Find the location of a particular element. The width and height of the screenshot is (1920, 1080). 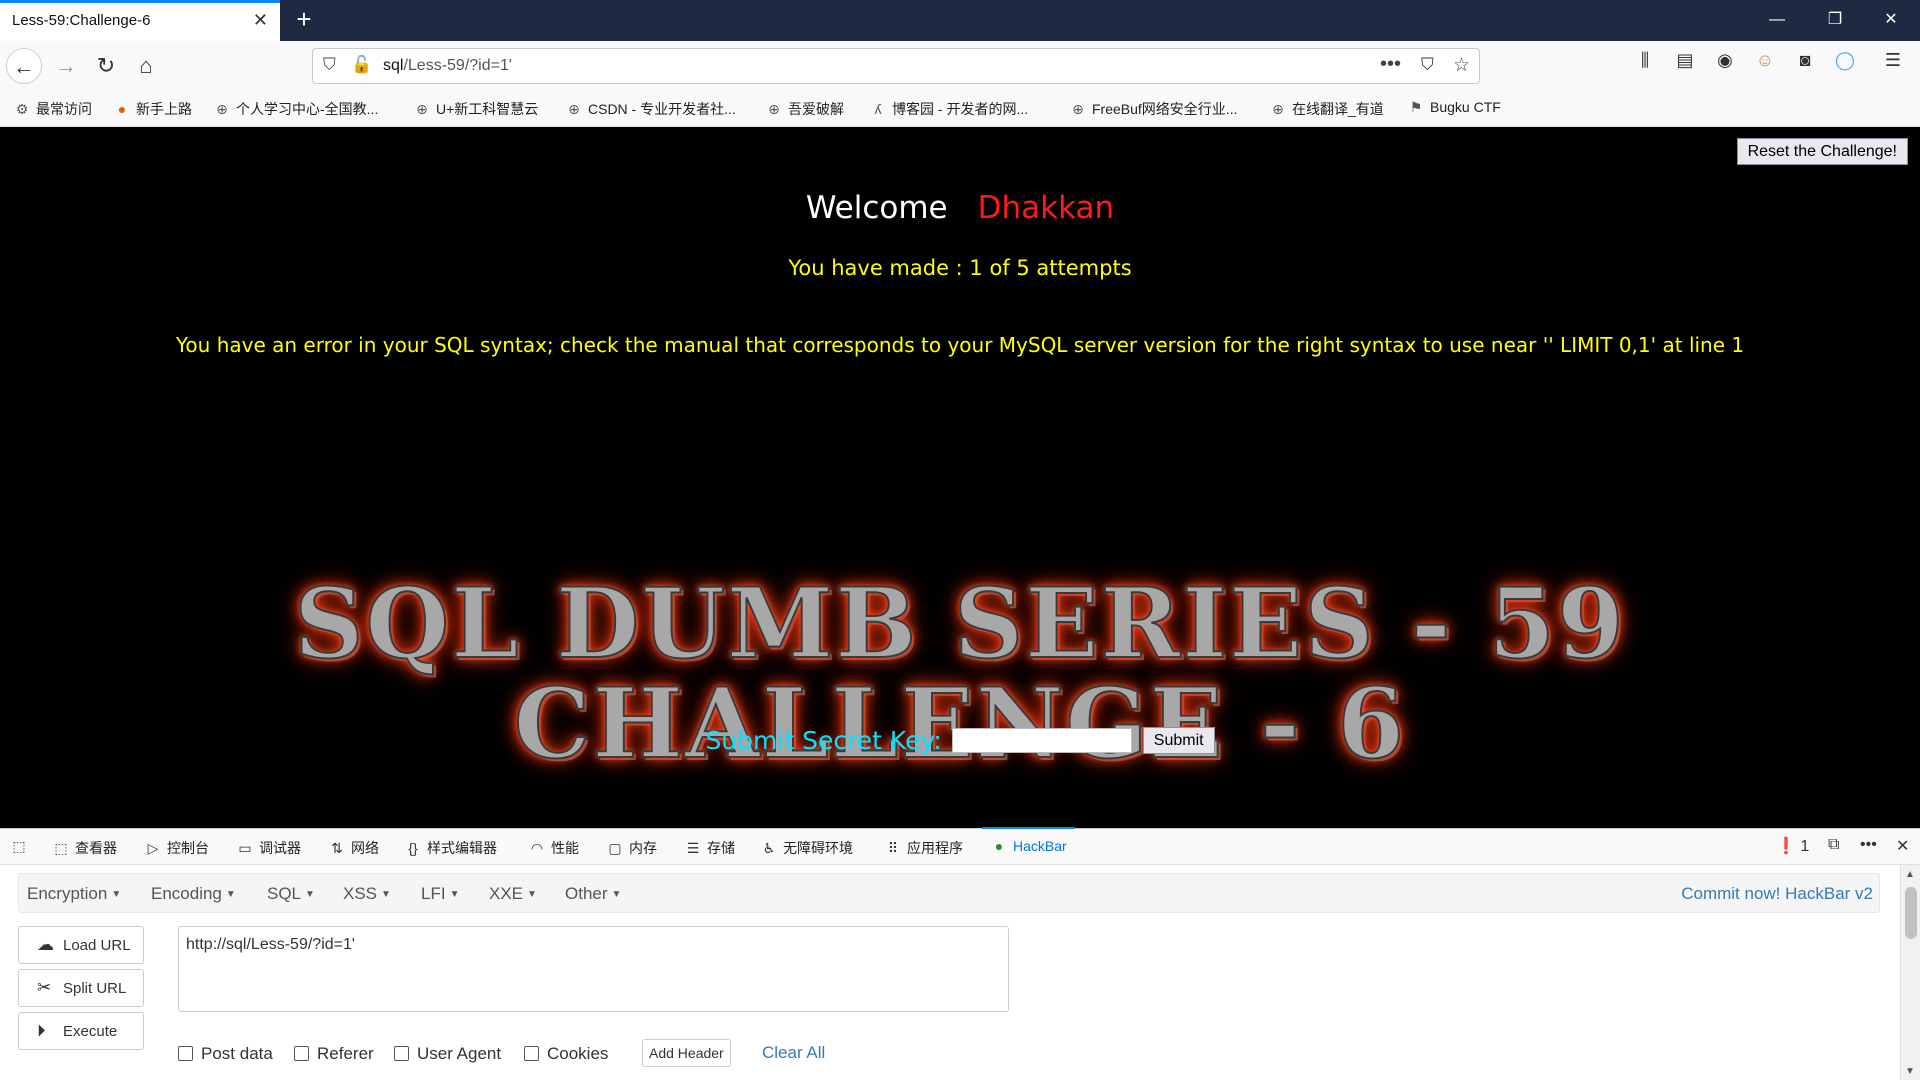

restore-window-button: ❐ is located at coordinates (1835, 21).